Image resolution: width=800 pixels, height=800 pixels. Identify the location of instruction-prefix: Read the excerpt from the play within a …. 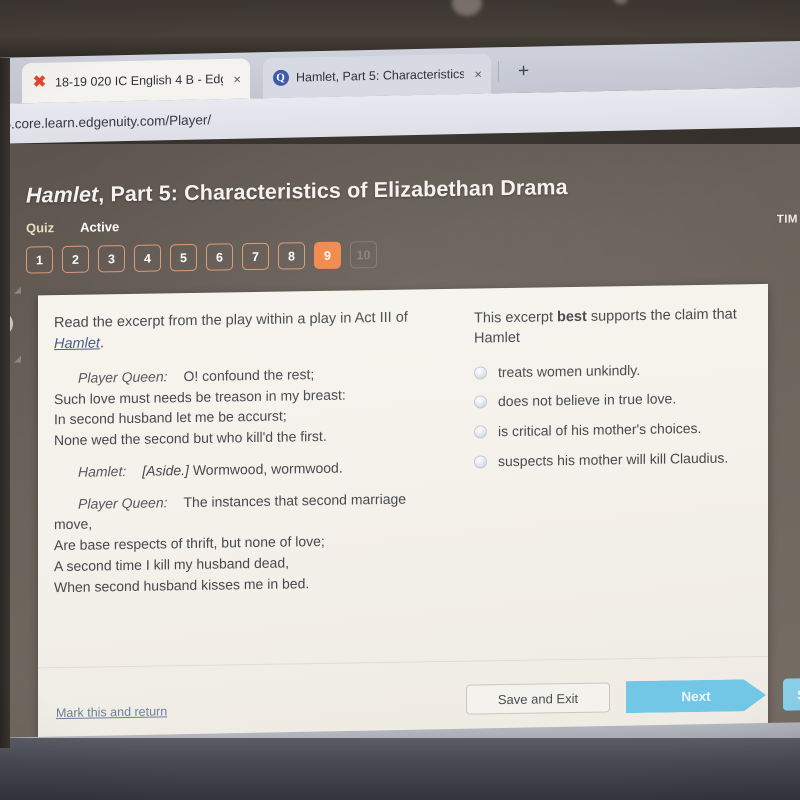
(231, 320).